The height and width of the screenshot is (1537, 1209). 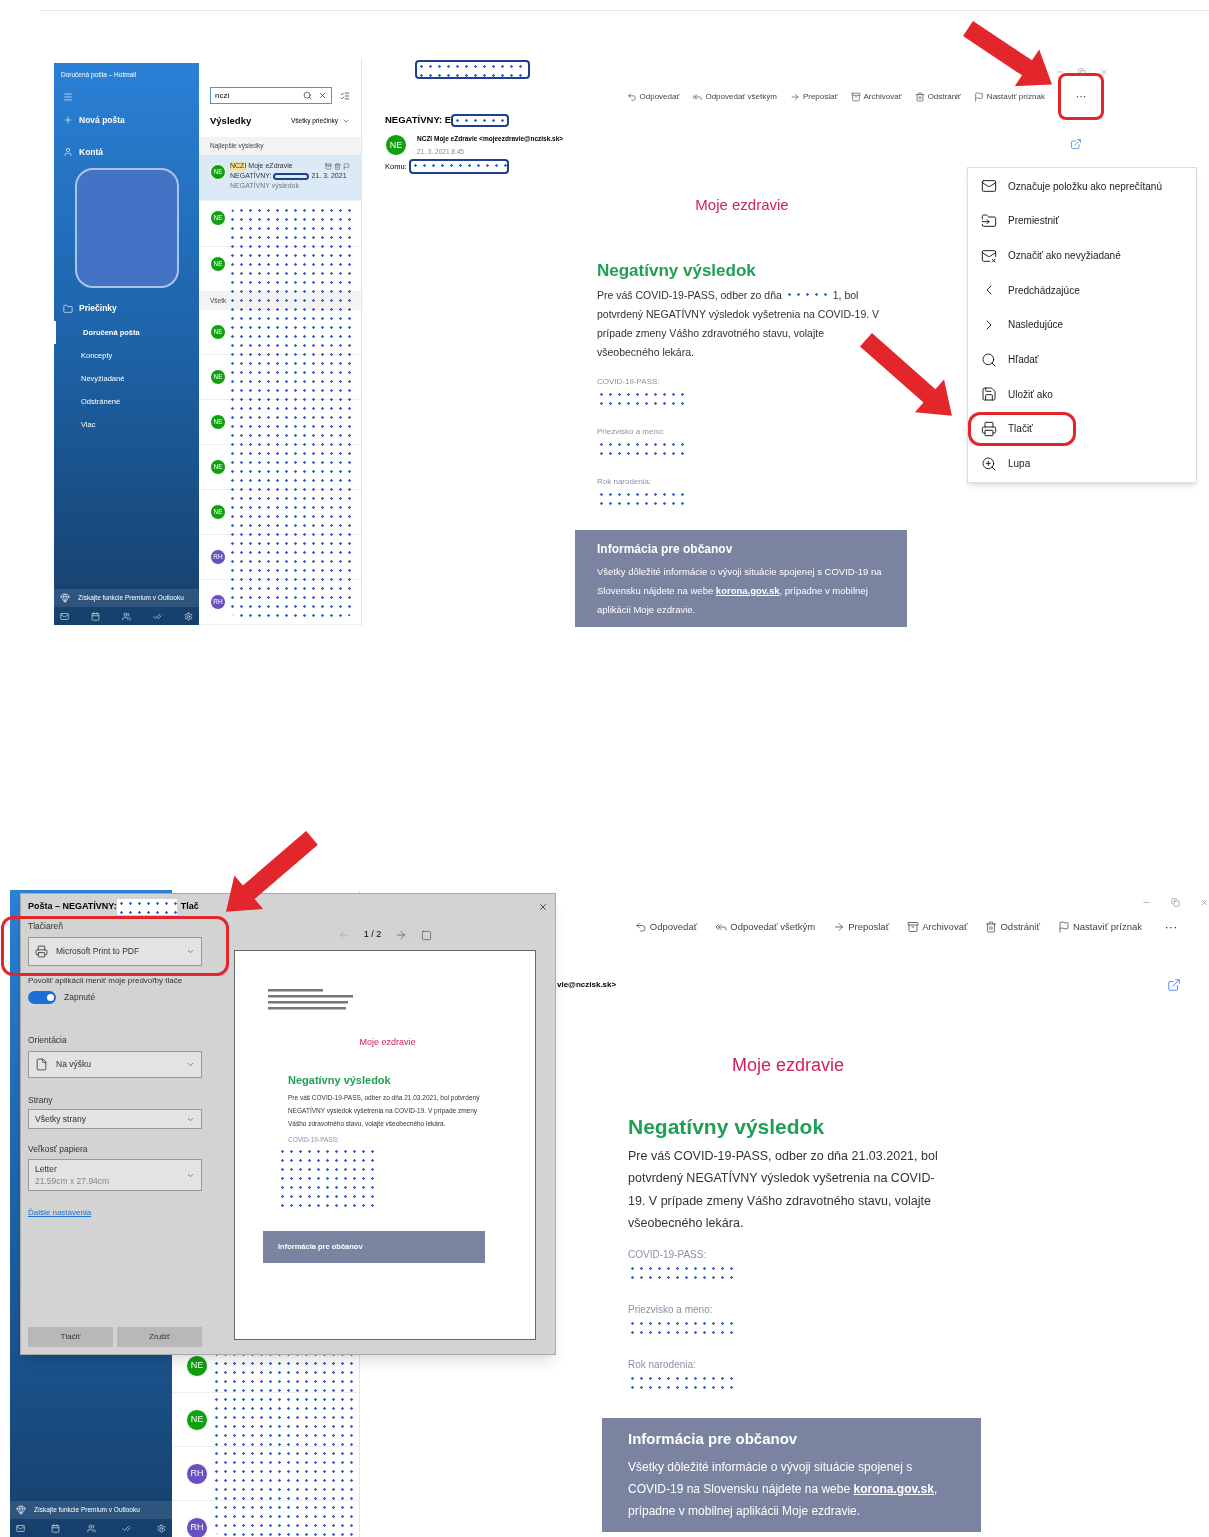 I want to click on printer-select: Microsoft Print to PDF, so click(x=115, y=951).